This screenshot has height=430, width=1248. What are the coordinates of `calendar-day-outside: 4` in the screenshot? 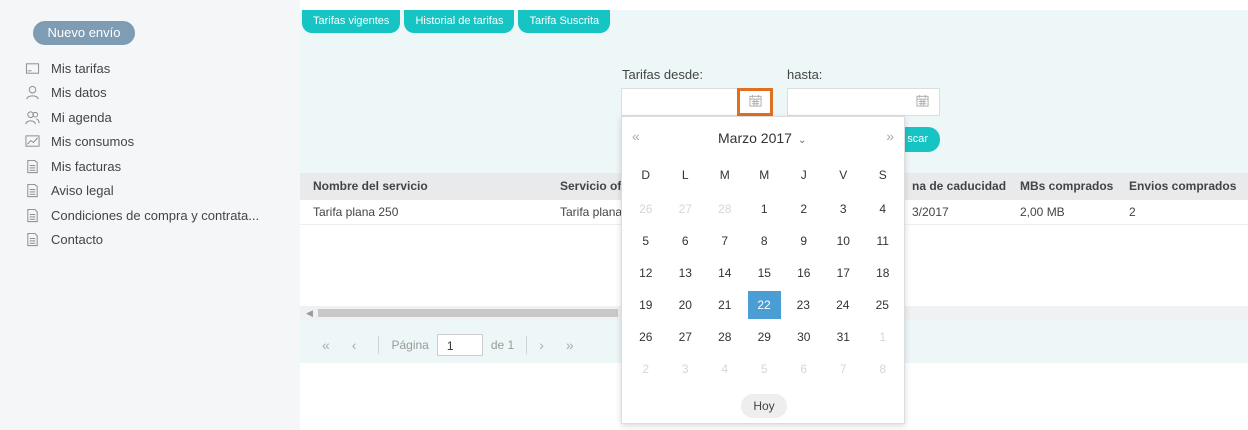 It's located at (725, 369).